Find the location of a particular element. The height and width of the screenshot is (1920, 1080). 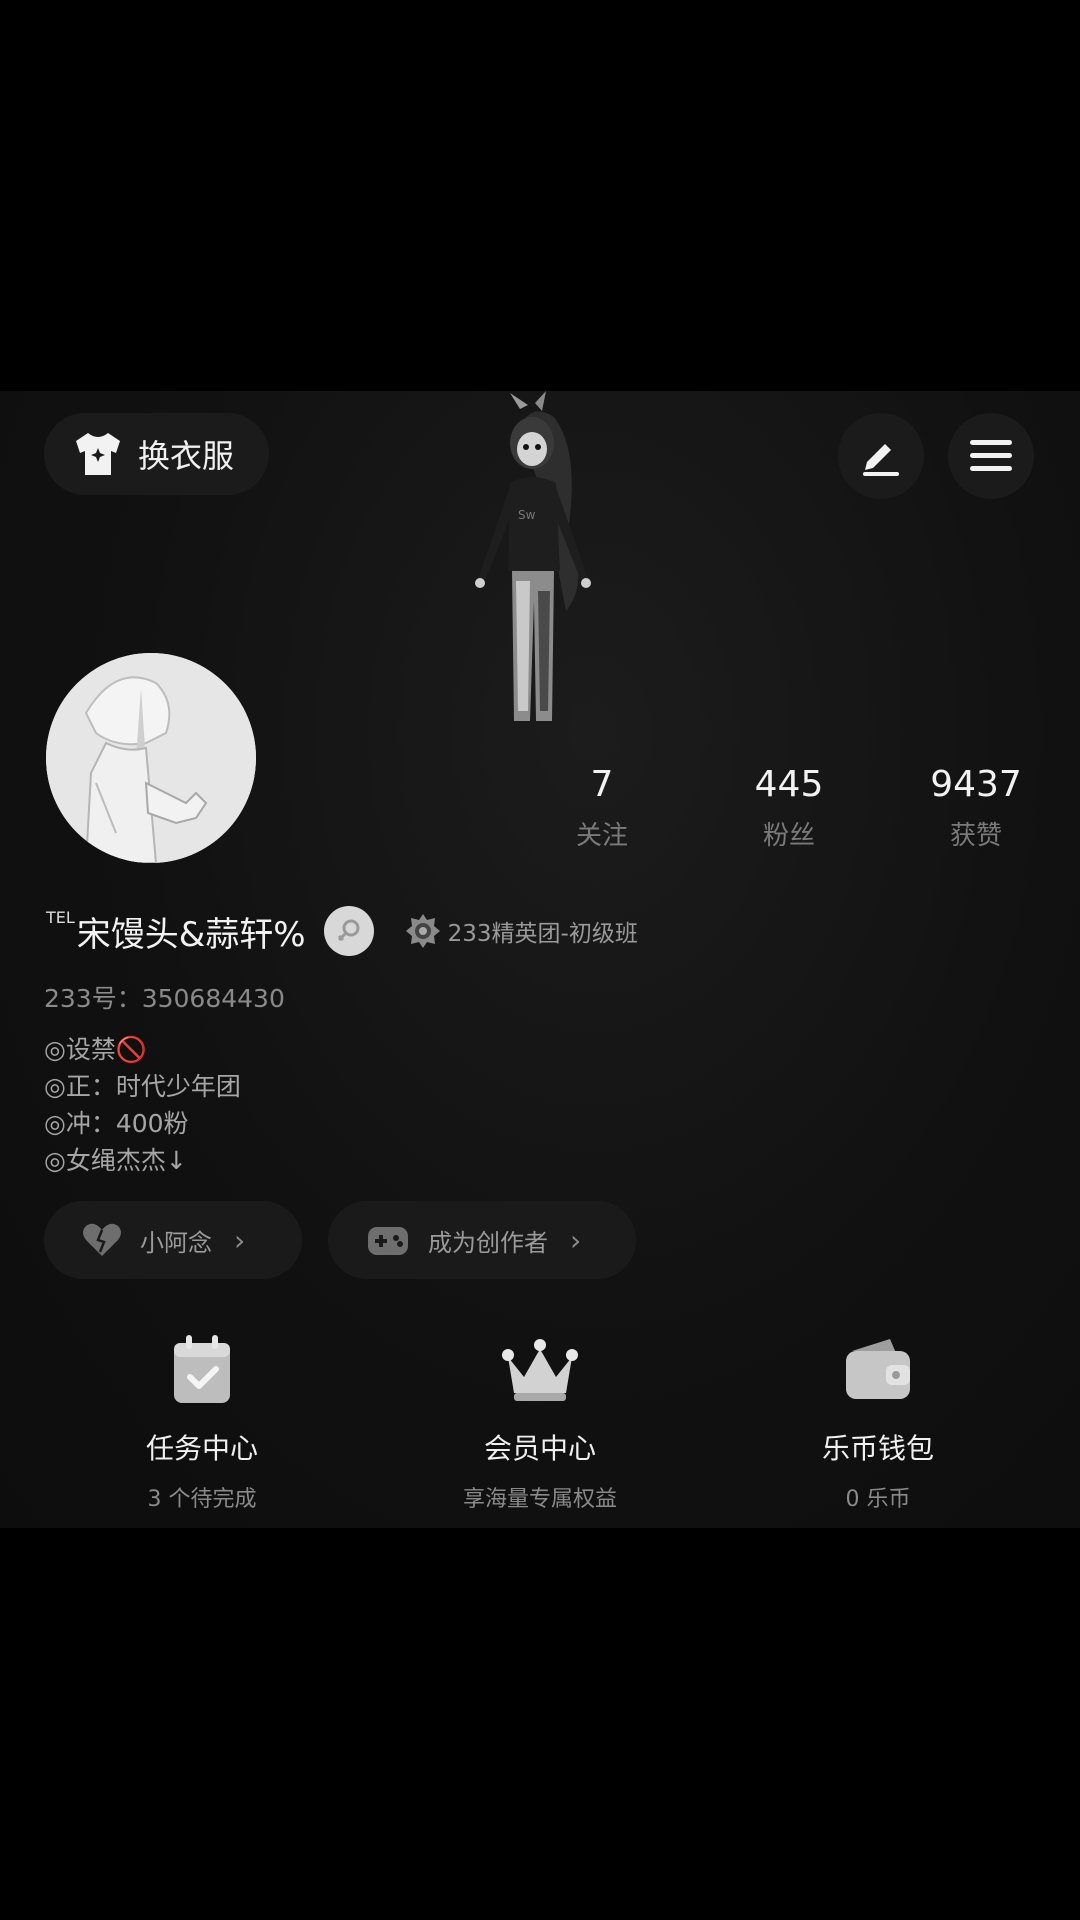

change-outfit-button: 换衣服 is located at coordinates (156, 454).